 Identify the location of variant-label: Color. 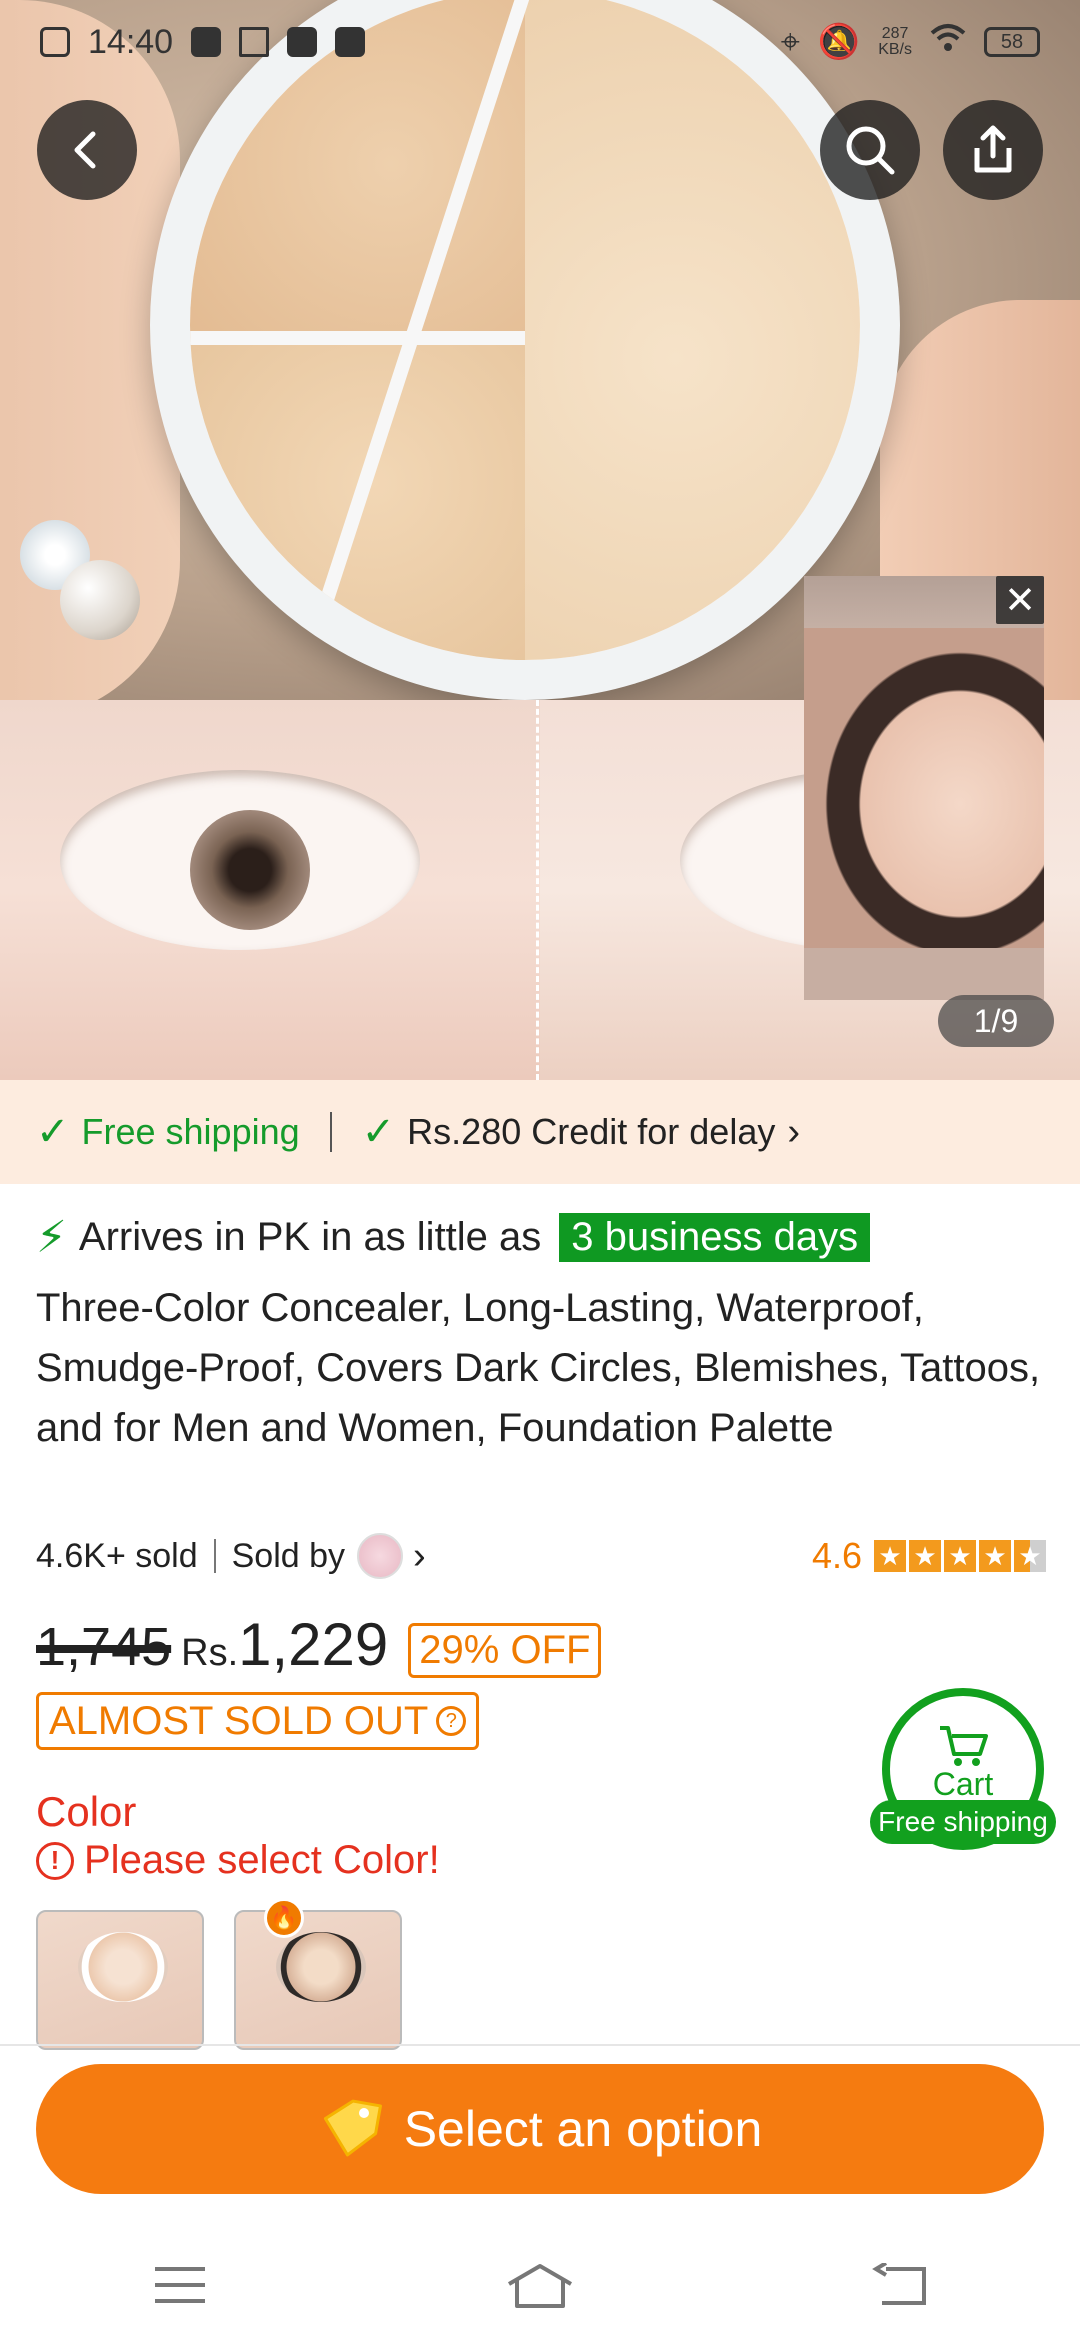
(86, 1811).